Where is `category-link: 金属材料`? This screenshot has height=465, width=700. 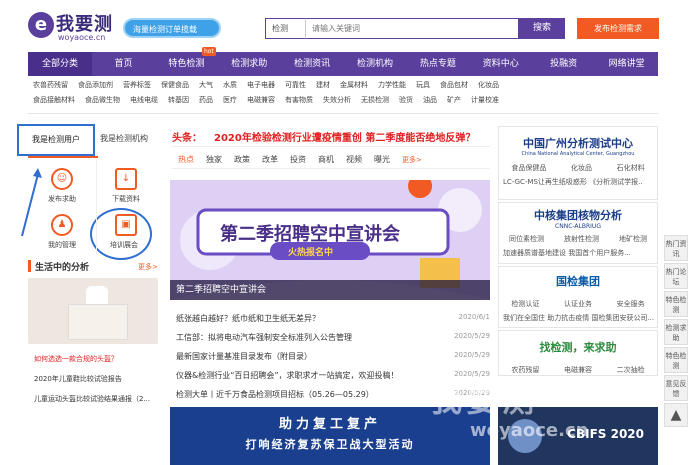
category-link: 金属材料 is located at coordinates (354, 85).